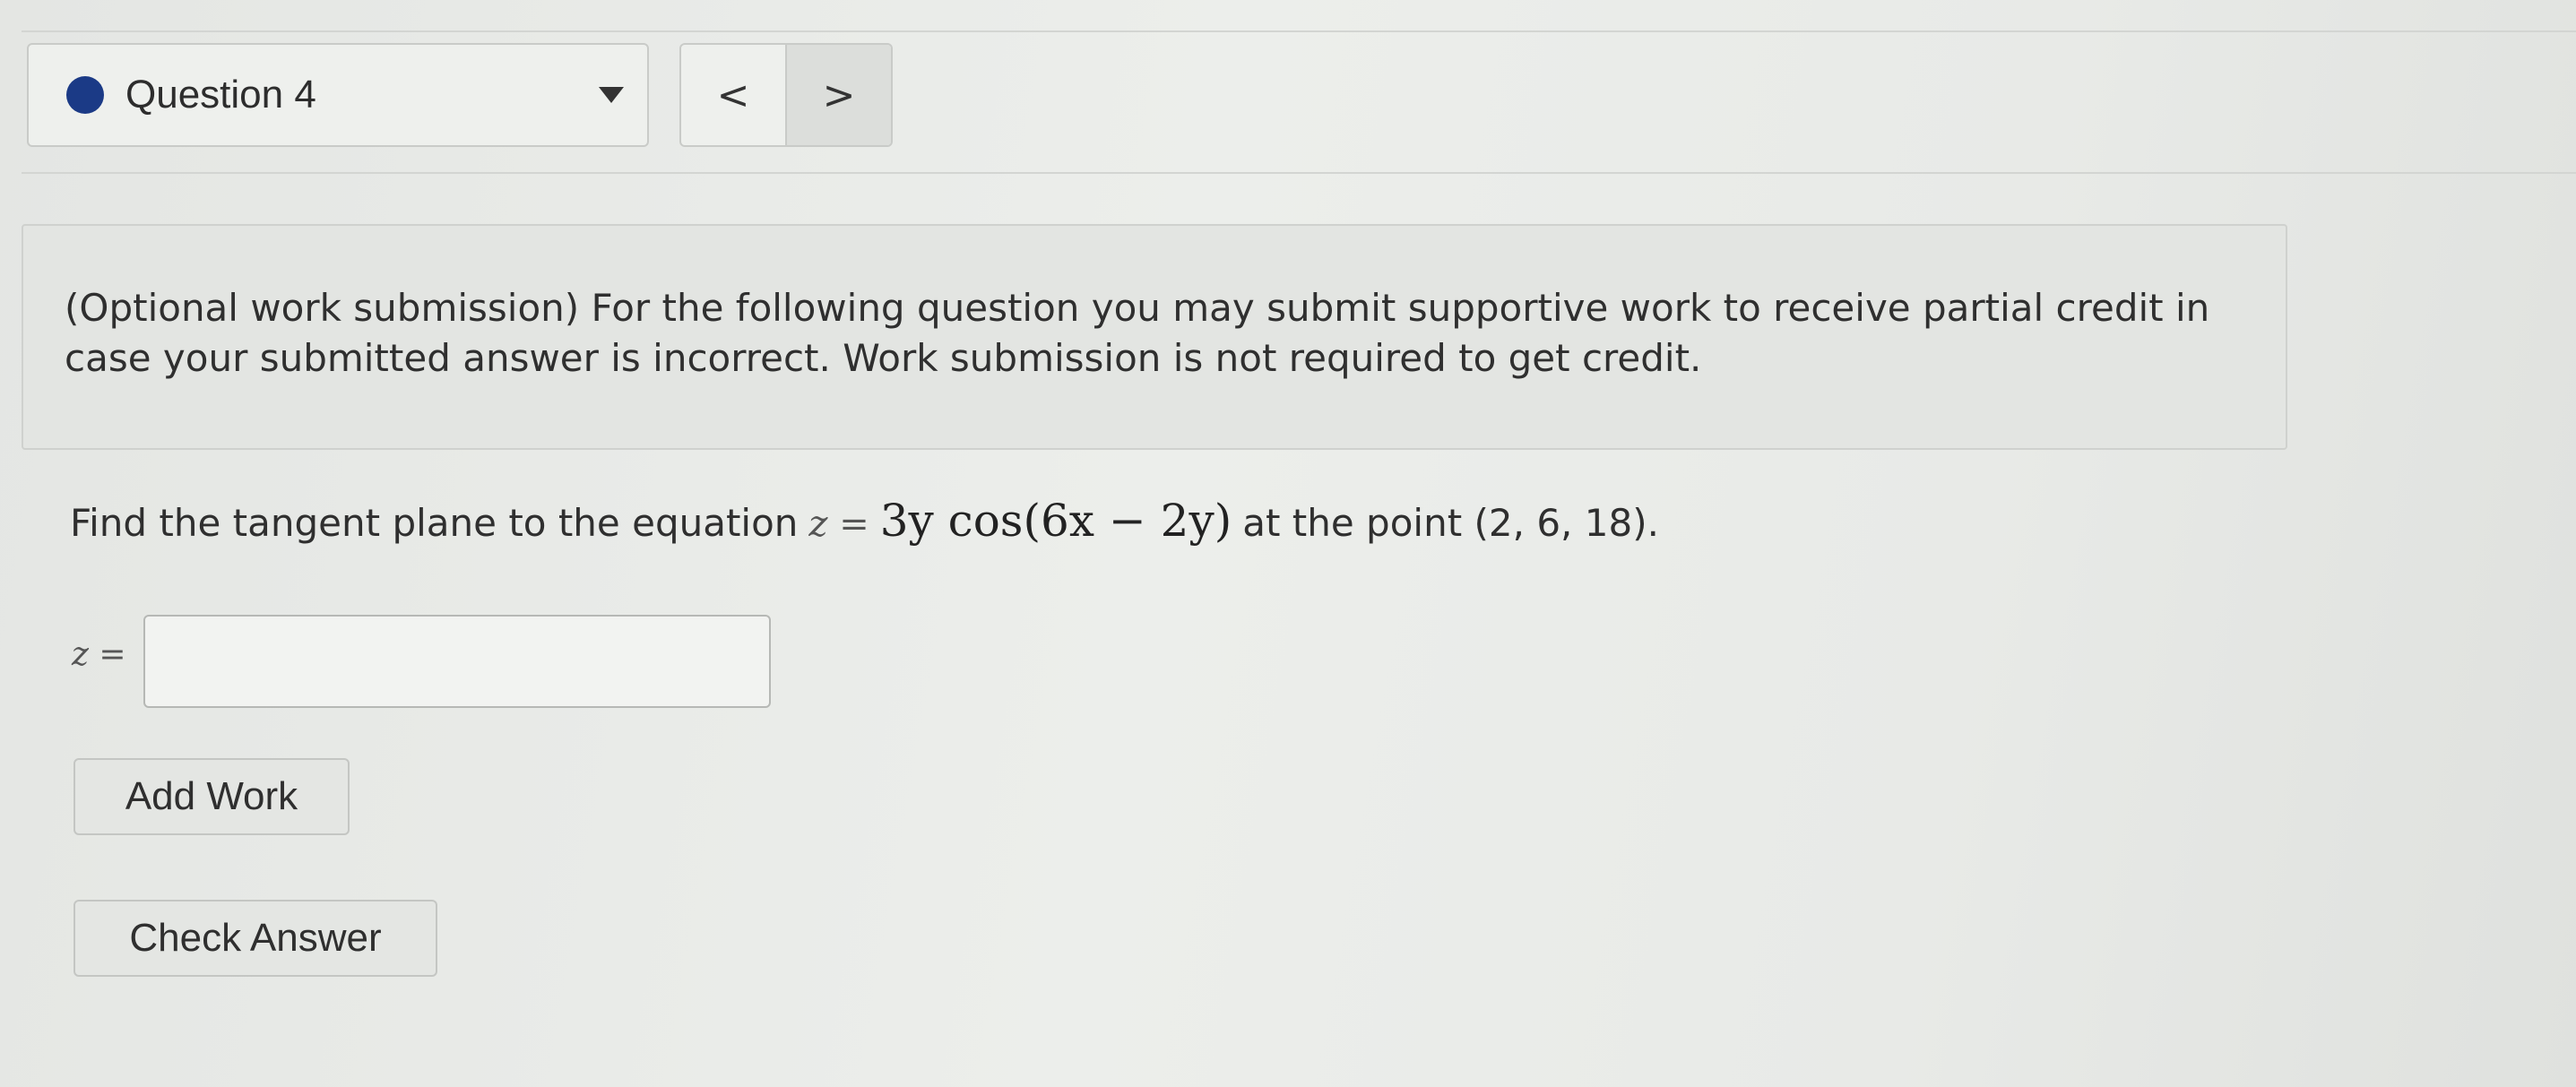 The image size is (2576, 1087). What do you see at coordinates (1299, 31) in the screenshot?
I see `top-divider` at bounding box center [1299, 31].